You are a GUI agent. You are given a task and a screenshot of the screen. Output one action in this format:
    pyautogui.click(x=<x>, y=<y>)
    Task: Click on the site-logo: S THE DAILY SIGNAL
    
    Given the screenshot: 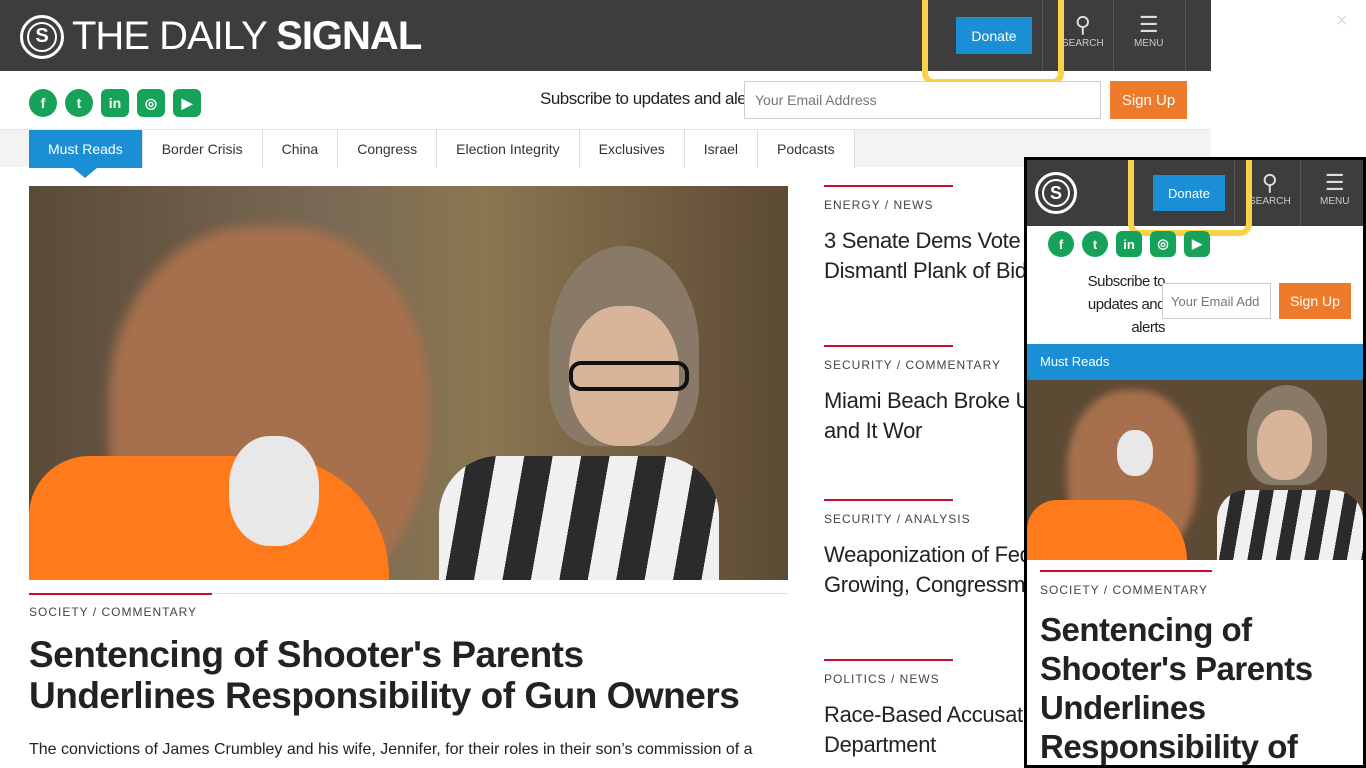 What is the action you would take?
    pyautogui.click(x=221, y=36)
    